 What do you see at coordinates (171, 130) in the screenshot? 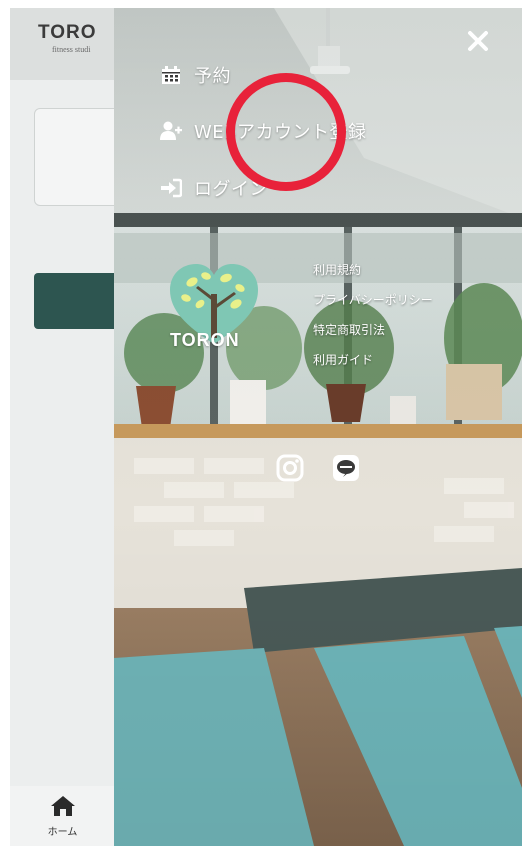
I see `user-plus-icon` at bounding box center [171, 130].